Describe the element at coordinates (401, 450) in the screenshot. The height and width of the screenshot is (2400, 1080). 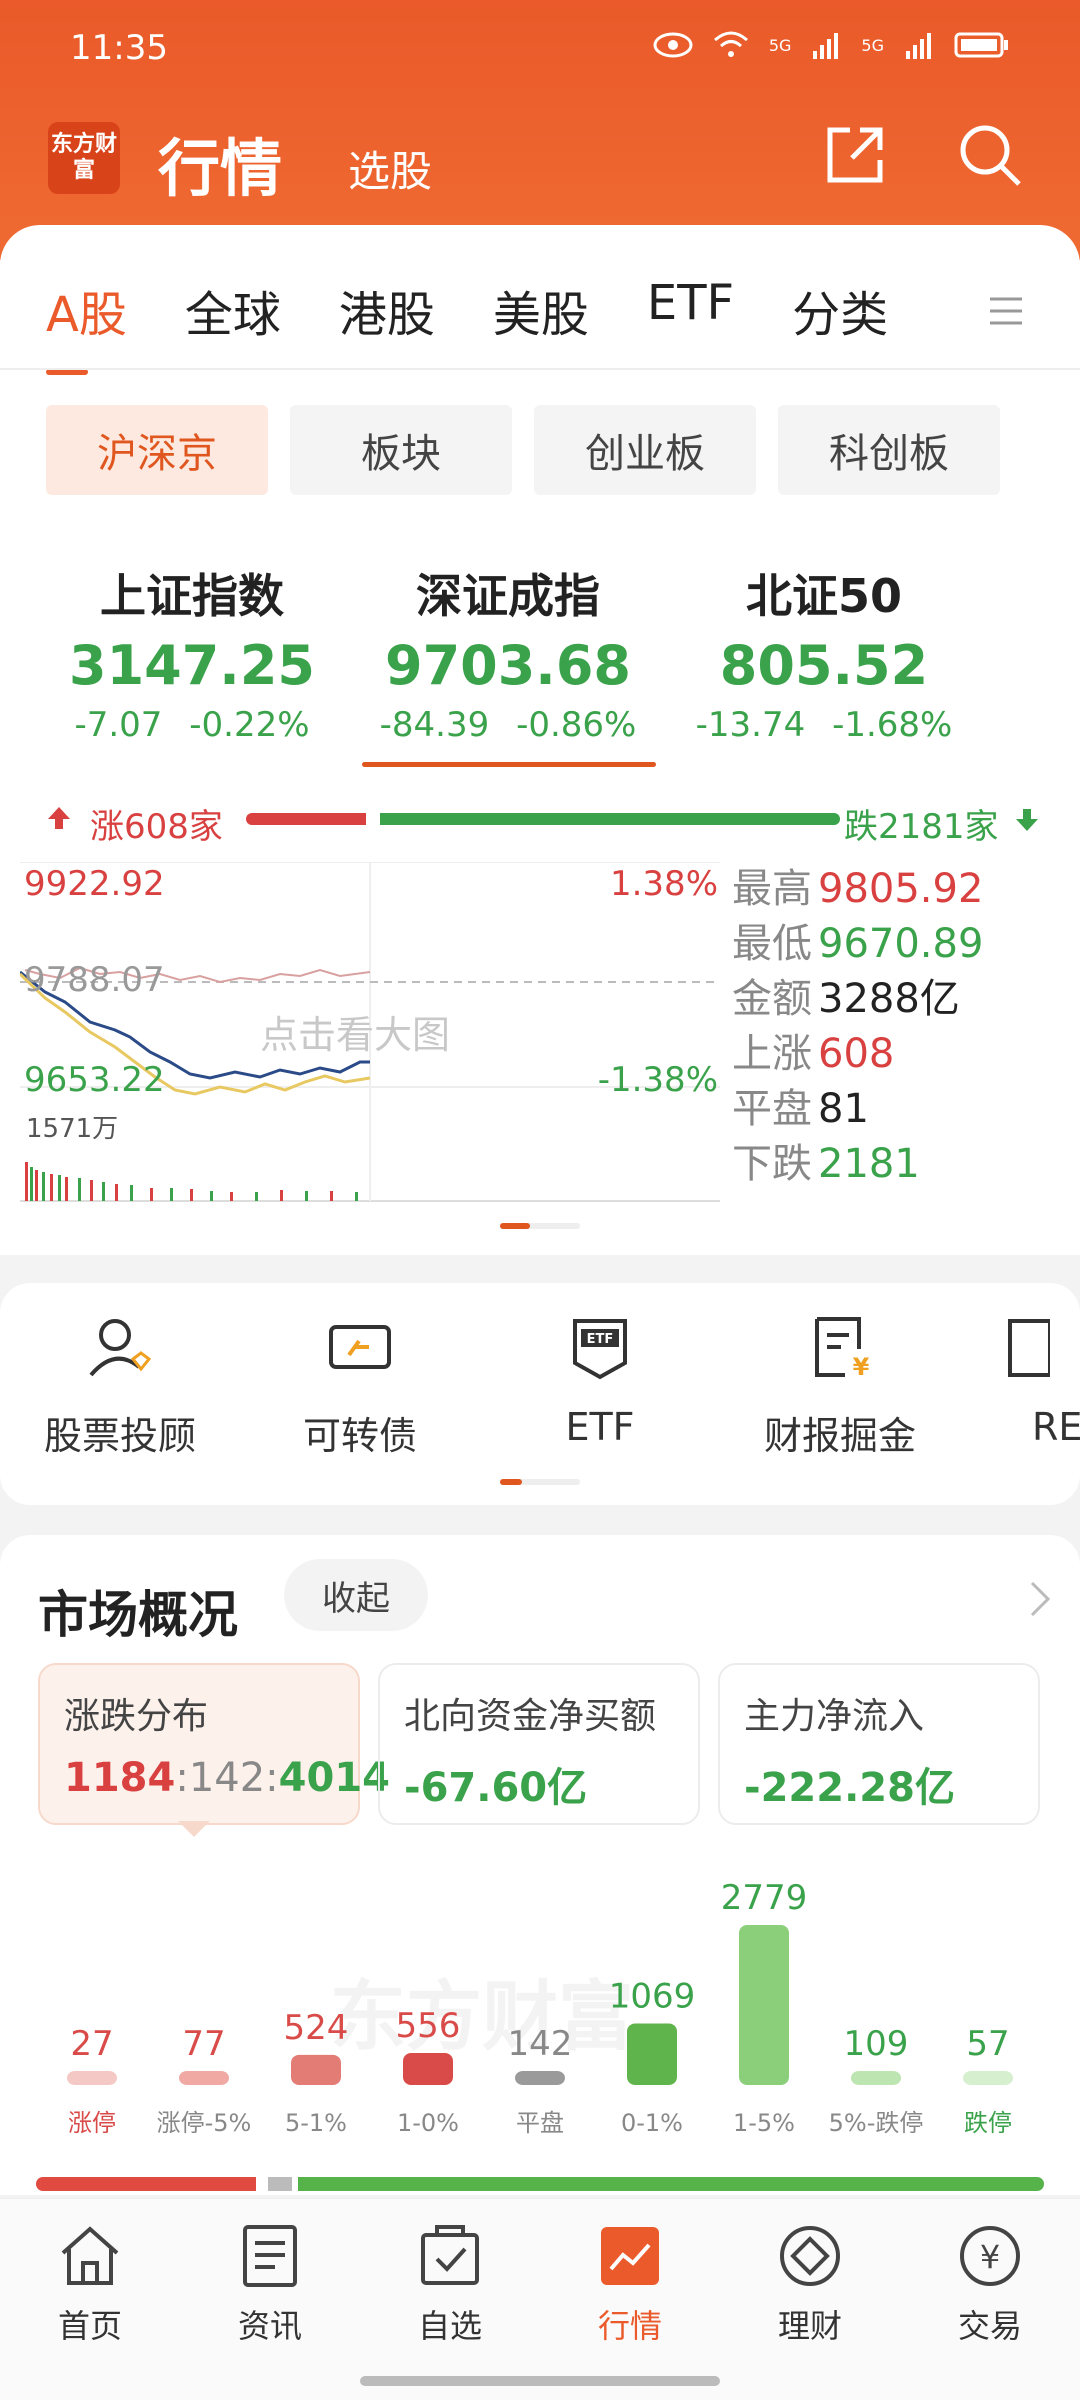
I see `chip-sectors: 板块` at that location.